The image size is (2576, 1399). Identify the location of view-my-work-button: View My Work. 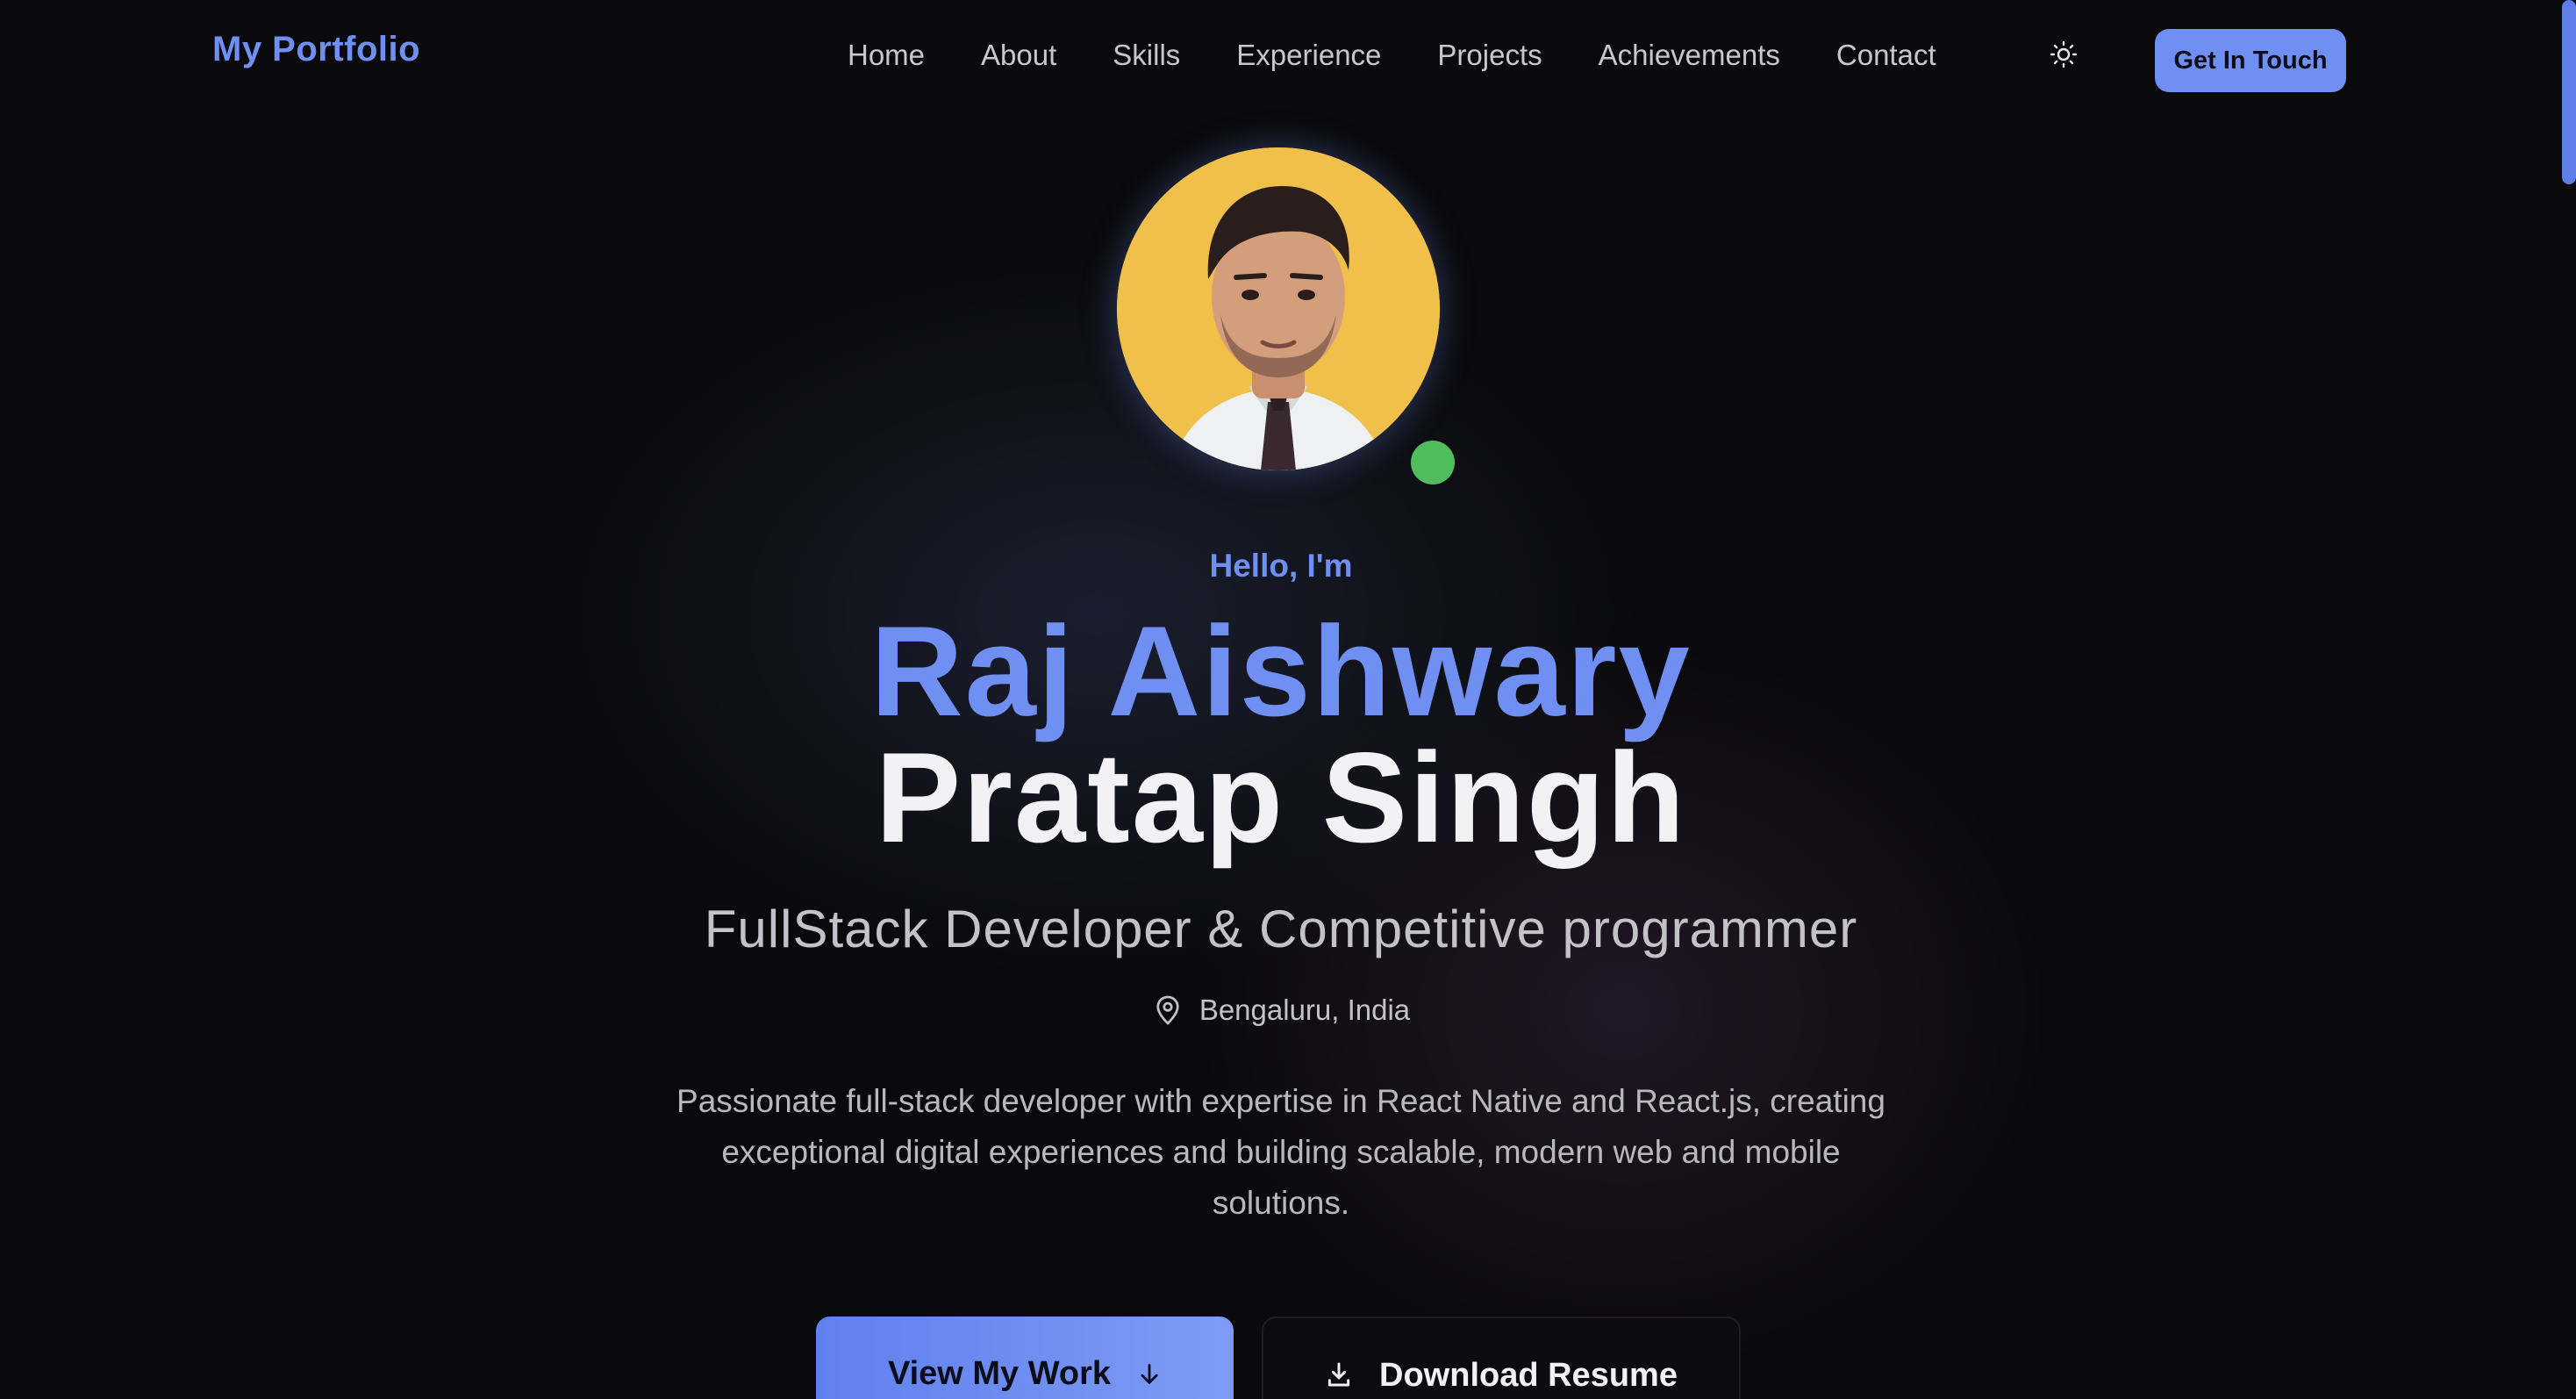
(1025, 1357).